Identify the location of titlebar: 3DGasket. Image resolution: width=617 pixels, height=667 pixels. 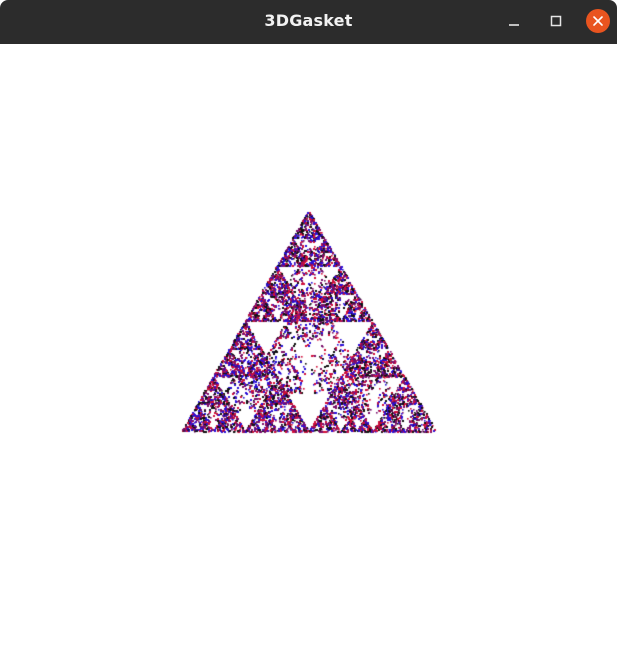
(308, 22).